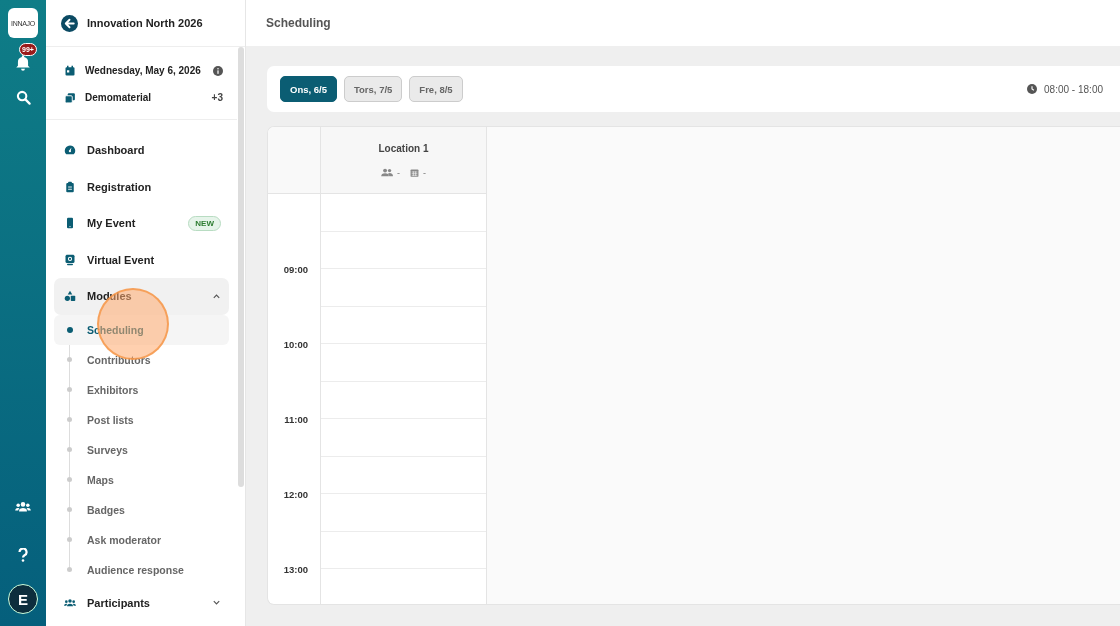 This screenshot has height=626, width=1120. What do you see at coordinates (143, 70) in the screenshot?
I see `event-date: Wednesday, May 6, 2026` at bounding box center [143, 70].